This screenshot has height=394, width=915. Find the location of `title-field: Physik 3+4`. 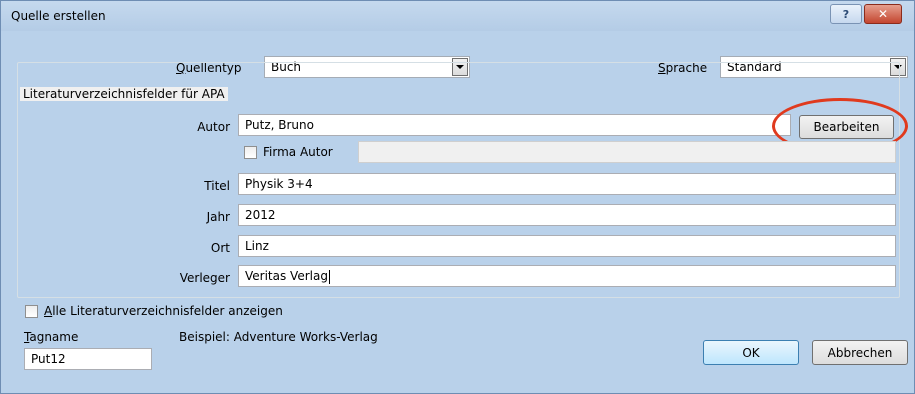

title-field: Physik 3+4 is located at coordinates (567, 184).